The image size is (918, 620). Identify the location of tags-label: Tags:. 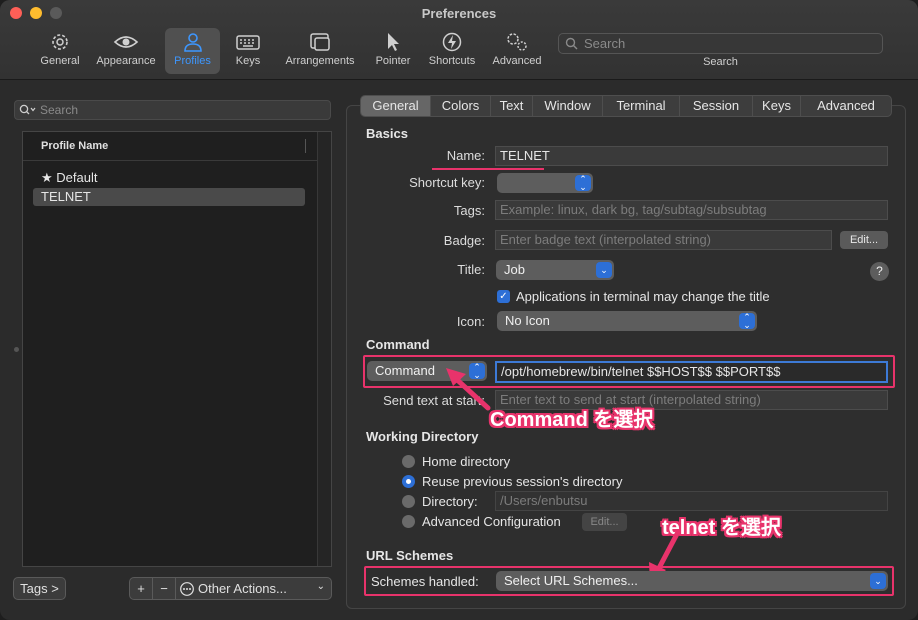
(469, 210).